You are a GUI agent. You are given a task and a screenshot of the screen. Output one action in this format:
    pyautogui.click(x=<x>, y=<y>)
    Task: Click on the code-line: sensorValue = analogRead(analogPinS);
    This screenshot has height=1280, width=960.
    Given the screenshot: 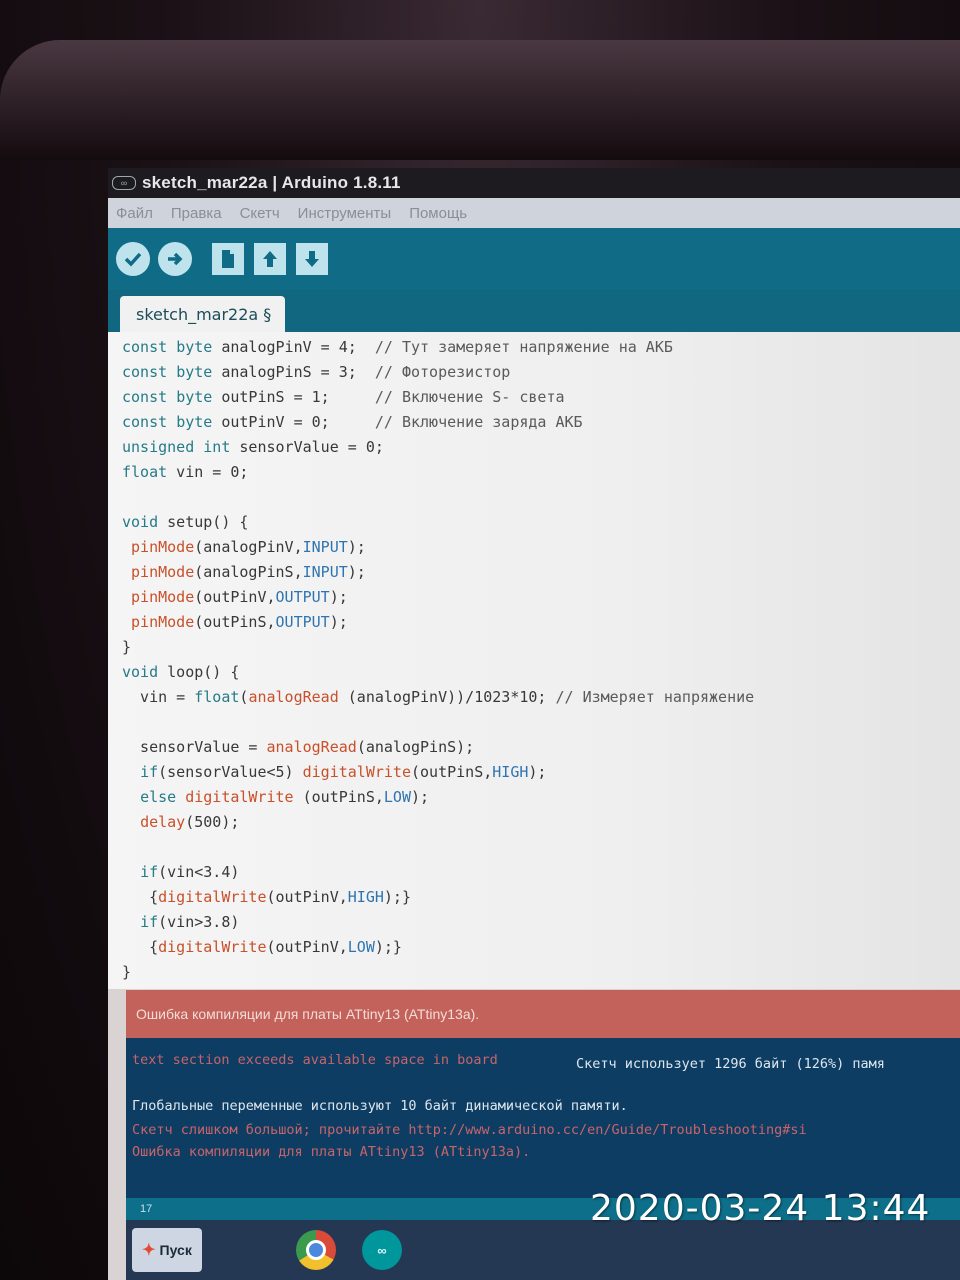 What is the action you would take?
    pyautogui.click(x=298, y=747)
    